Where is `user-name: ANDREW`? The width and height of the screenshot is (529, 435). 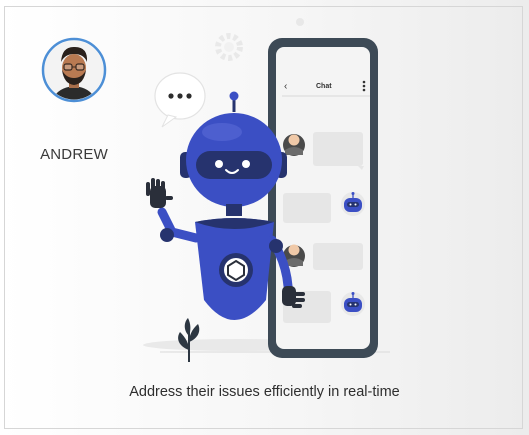 user-name: ANDREW is located at coordinates (74, 154).